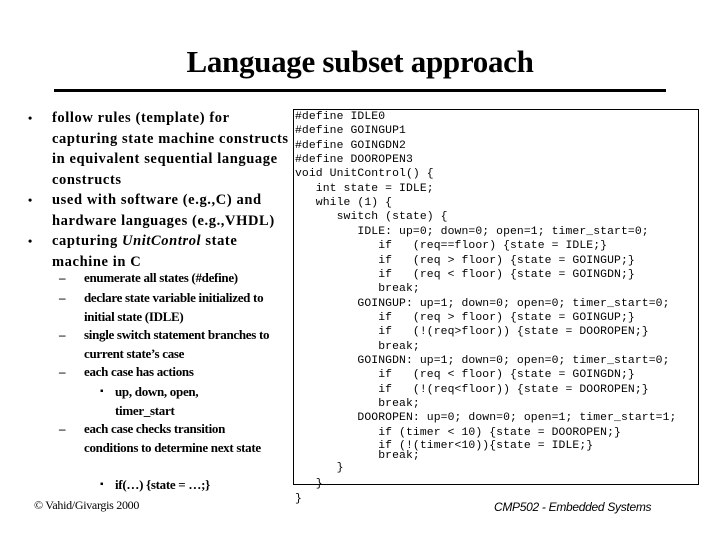 This screenshot has width=720, height=540. What do you see at coordinates (472, 389) in the screenshot?
I see `code-line: if (!(req<floor)) {state = DOOROPEN;}` at bounding box center [472, 389].